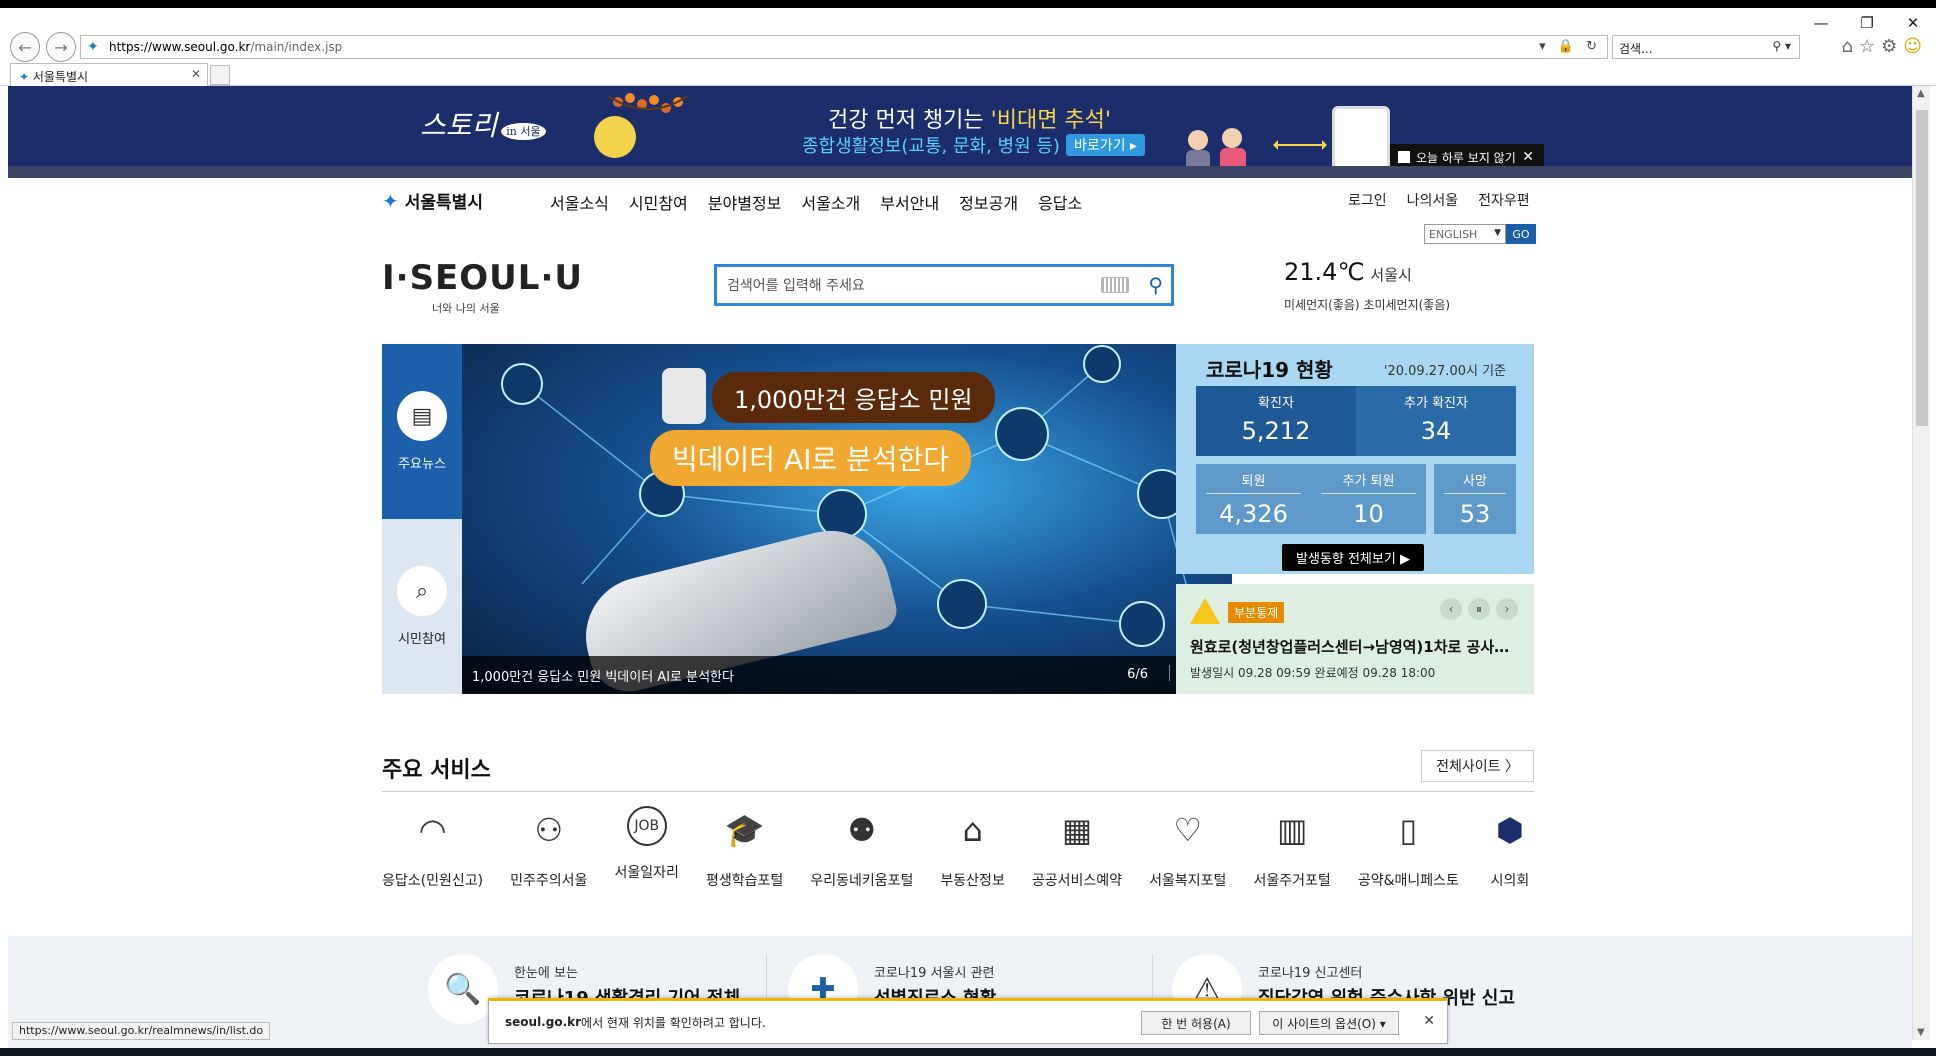 The height and width of the screenshot is (1056, 1936). What do you see at coordinates (1368, 514) in the screenshot?
I see `added-recovered-value: 10` at bounding box center [1368, 514].